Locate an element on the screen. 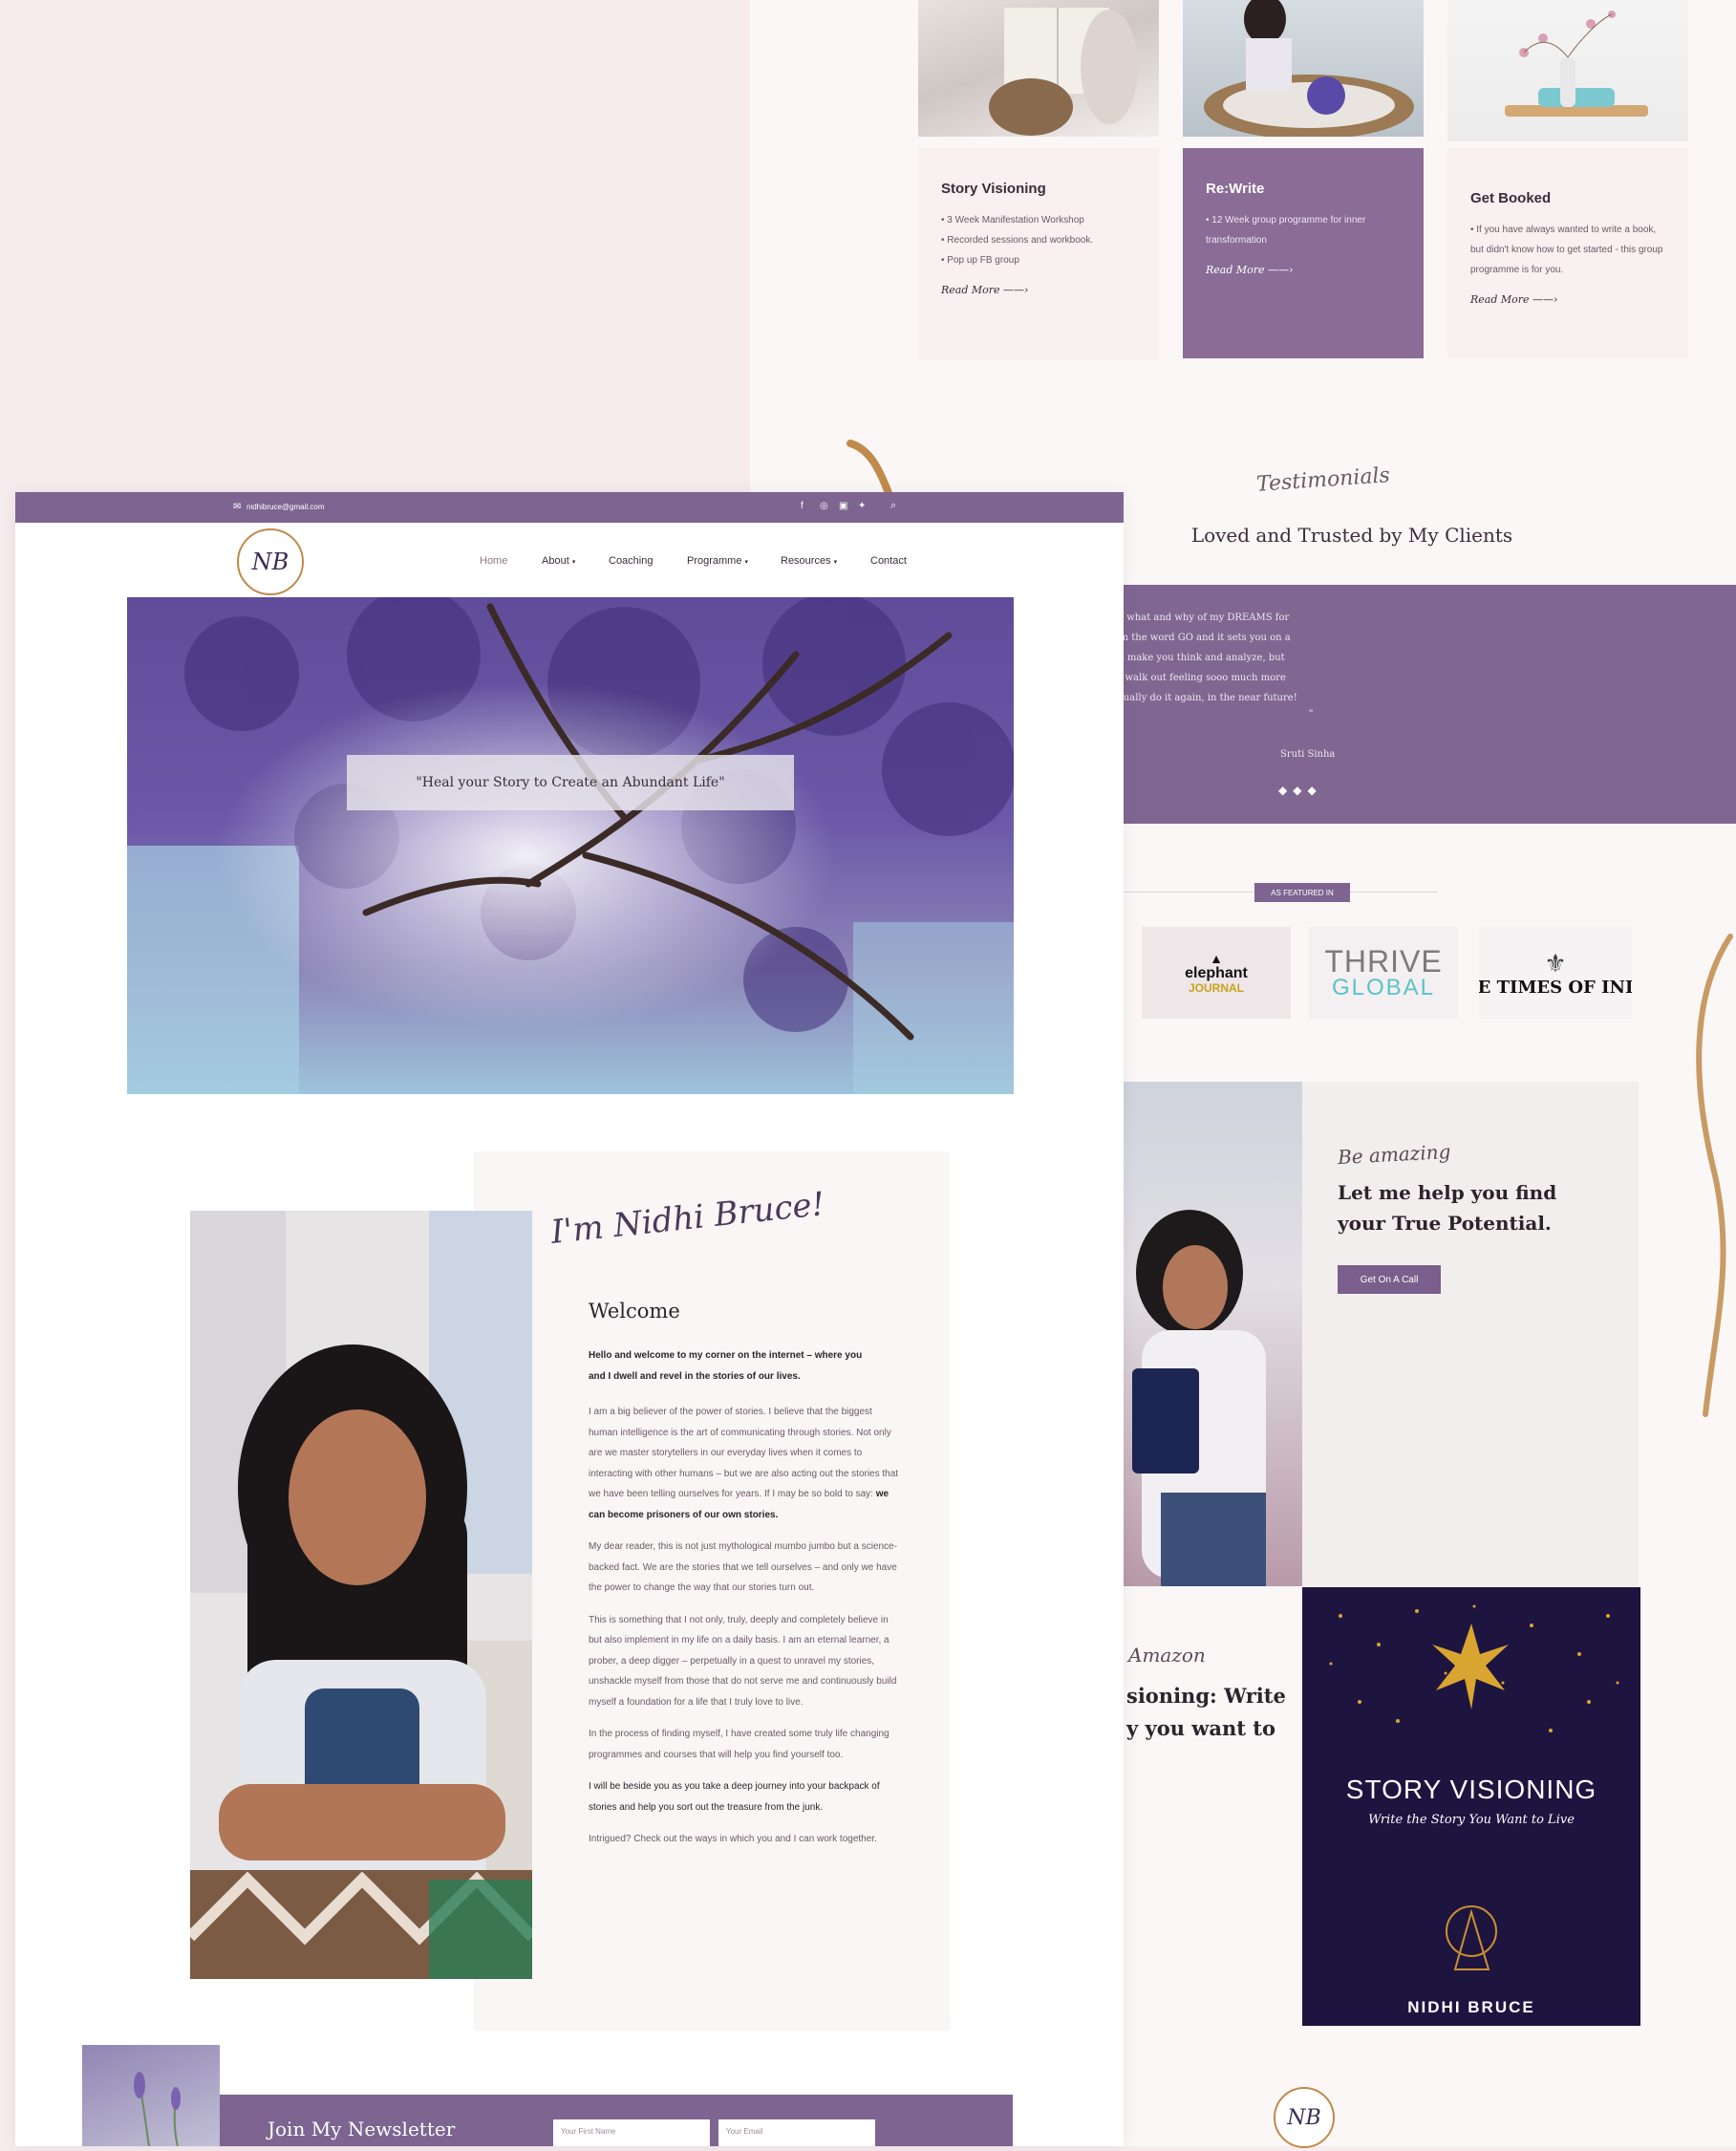  programme-image-rewrite is located at coordinates (1303, 68).